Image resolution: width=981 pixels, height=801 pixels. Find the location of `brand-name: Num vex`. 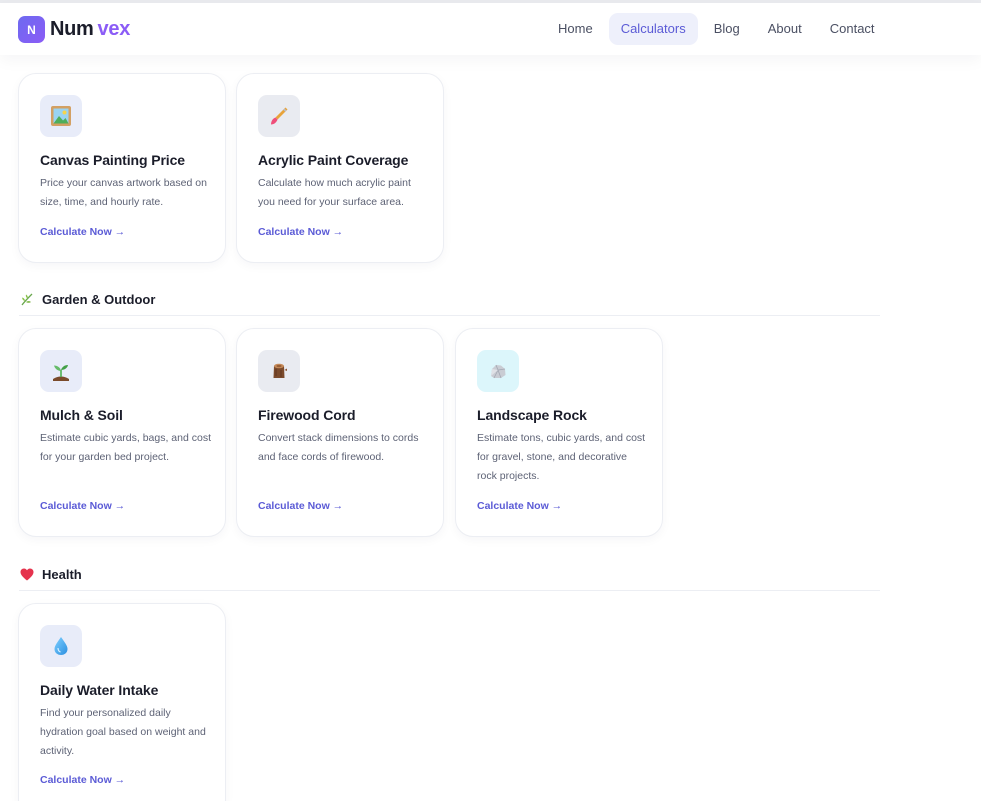

brand-name: Num vex is located at coordinates (90, 29).